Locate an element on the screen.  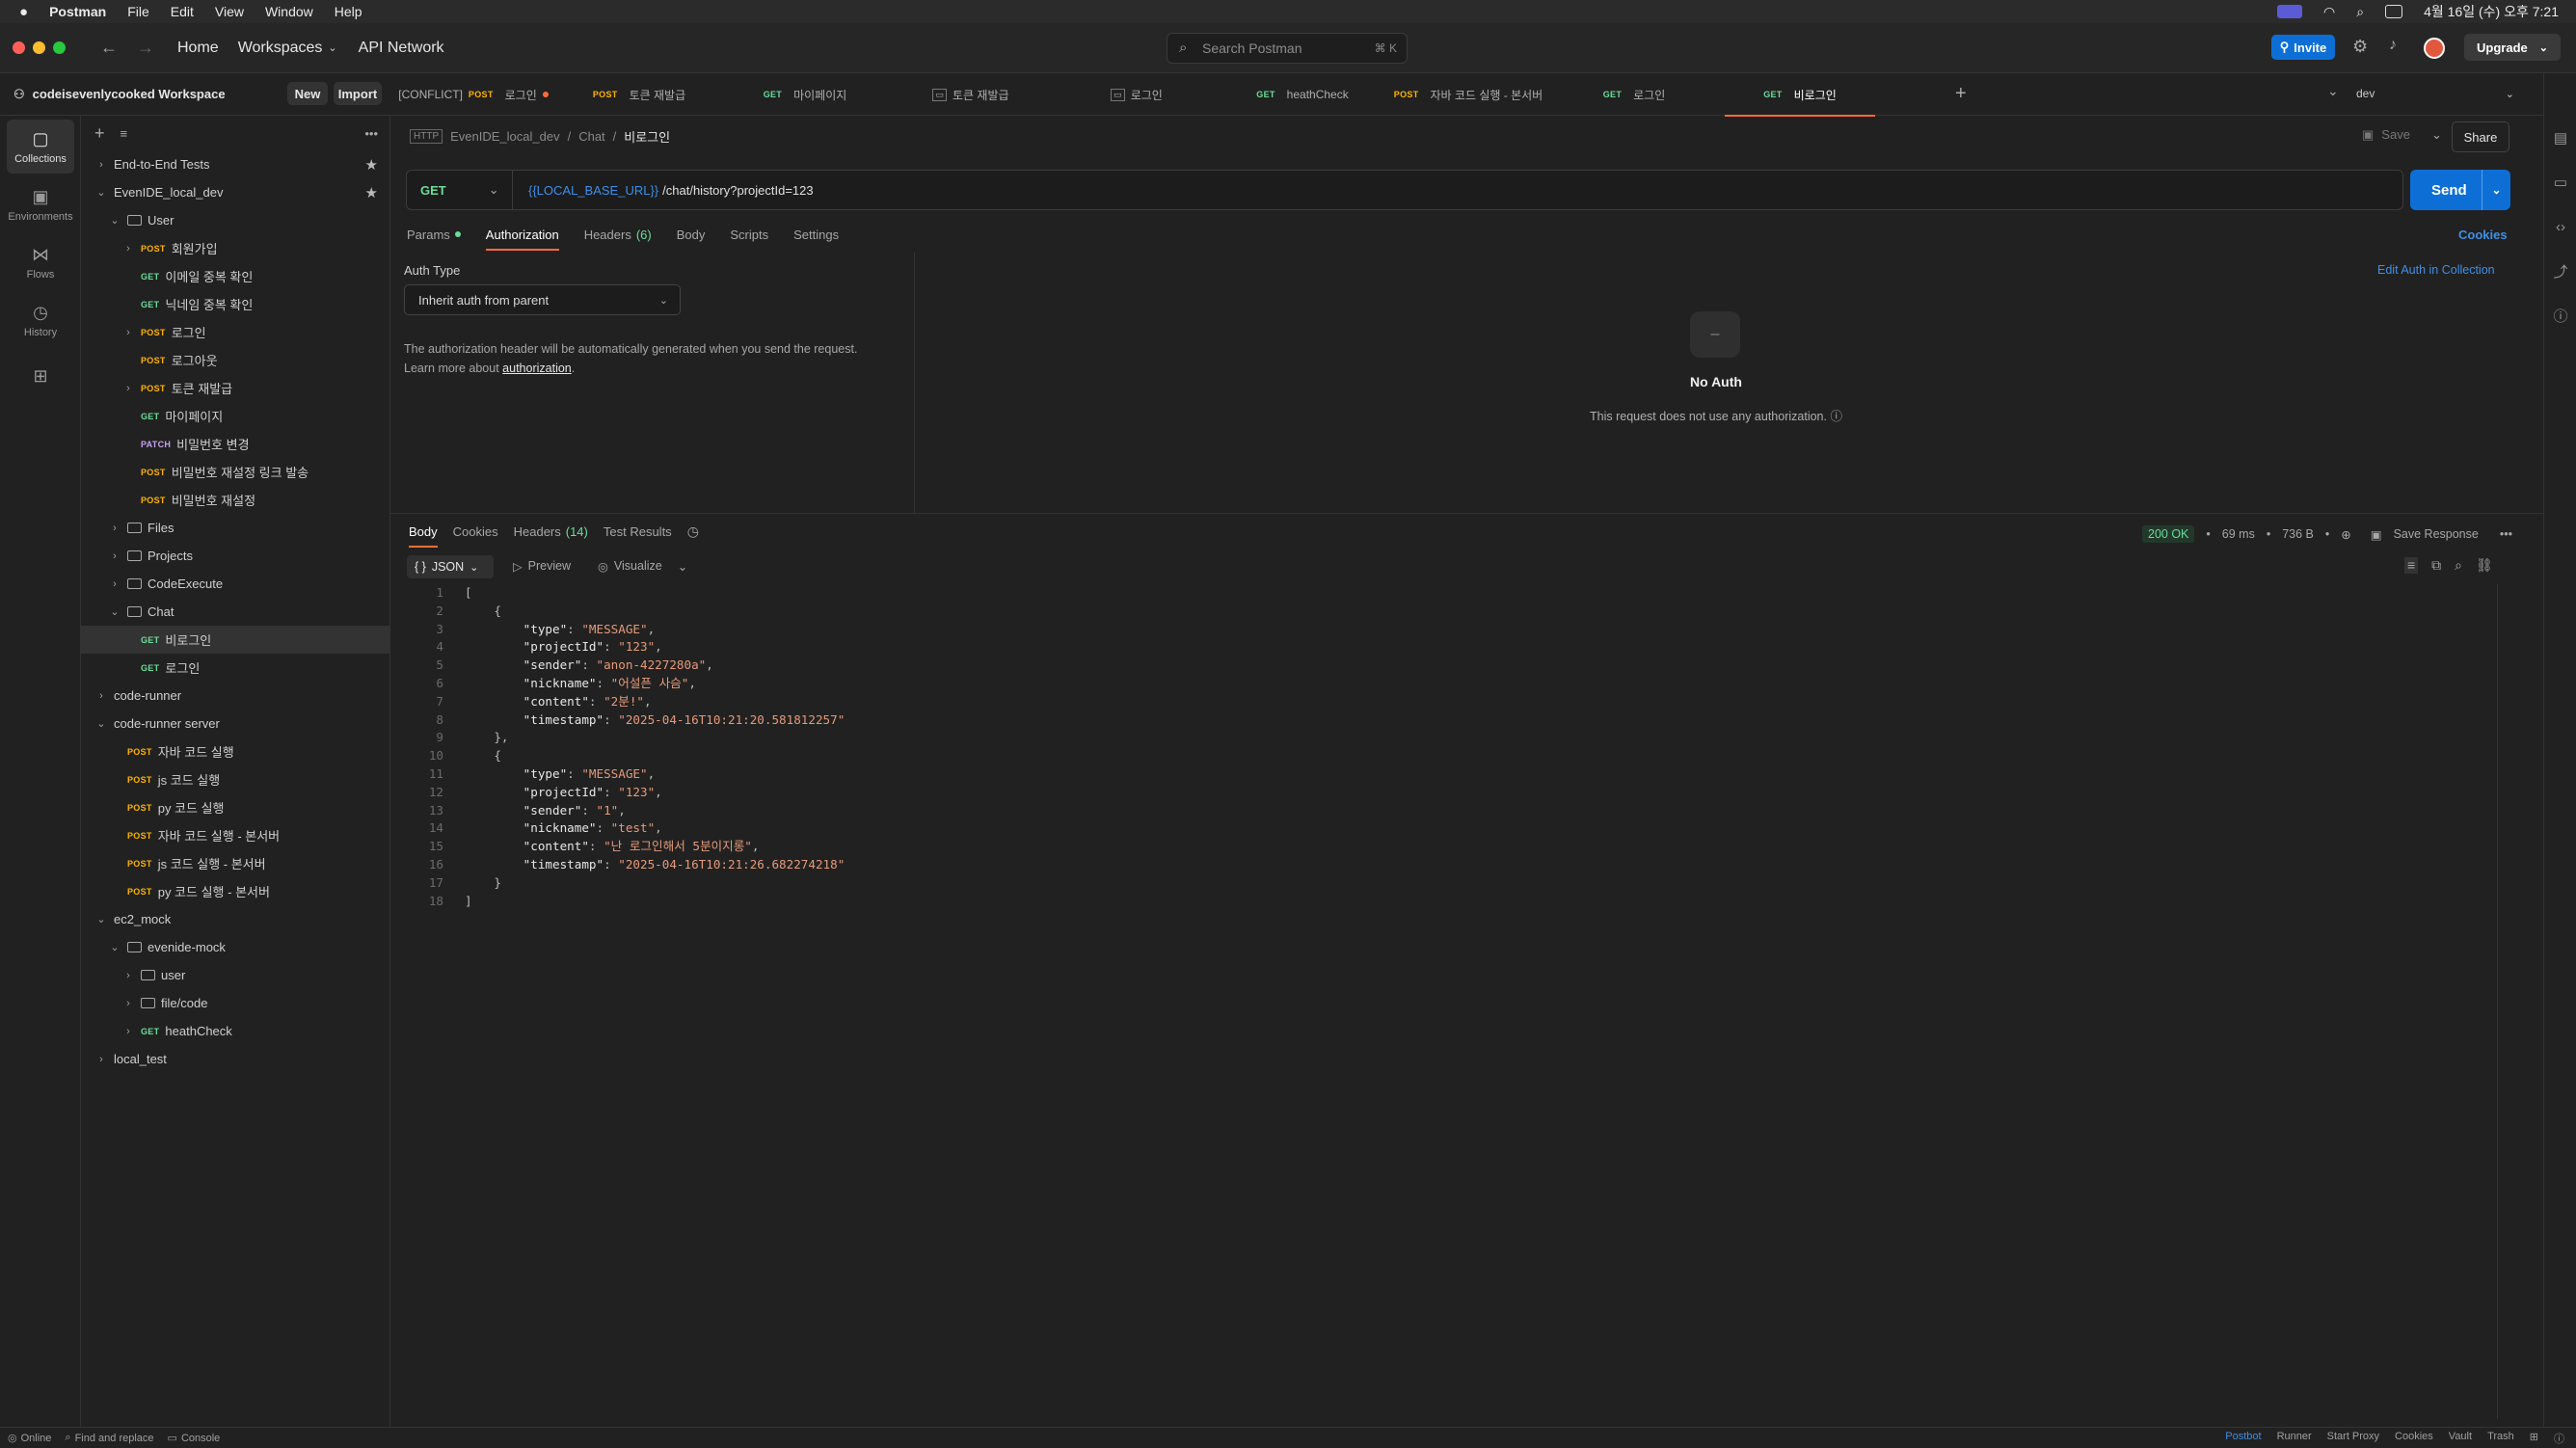
minimize-window-button is located at coordinates (39, 47).